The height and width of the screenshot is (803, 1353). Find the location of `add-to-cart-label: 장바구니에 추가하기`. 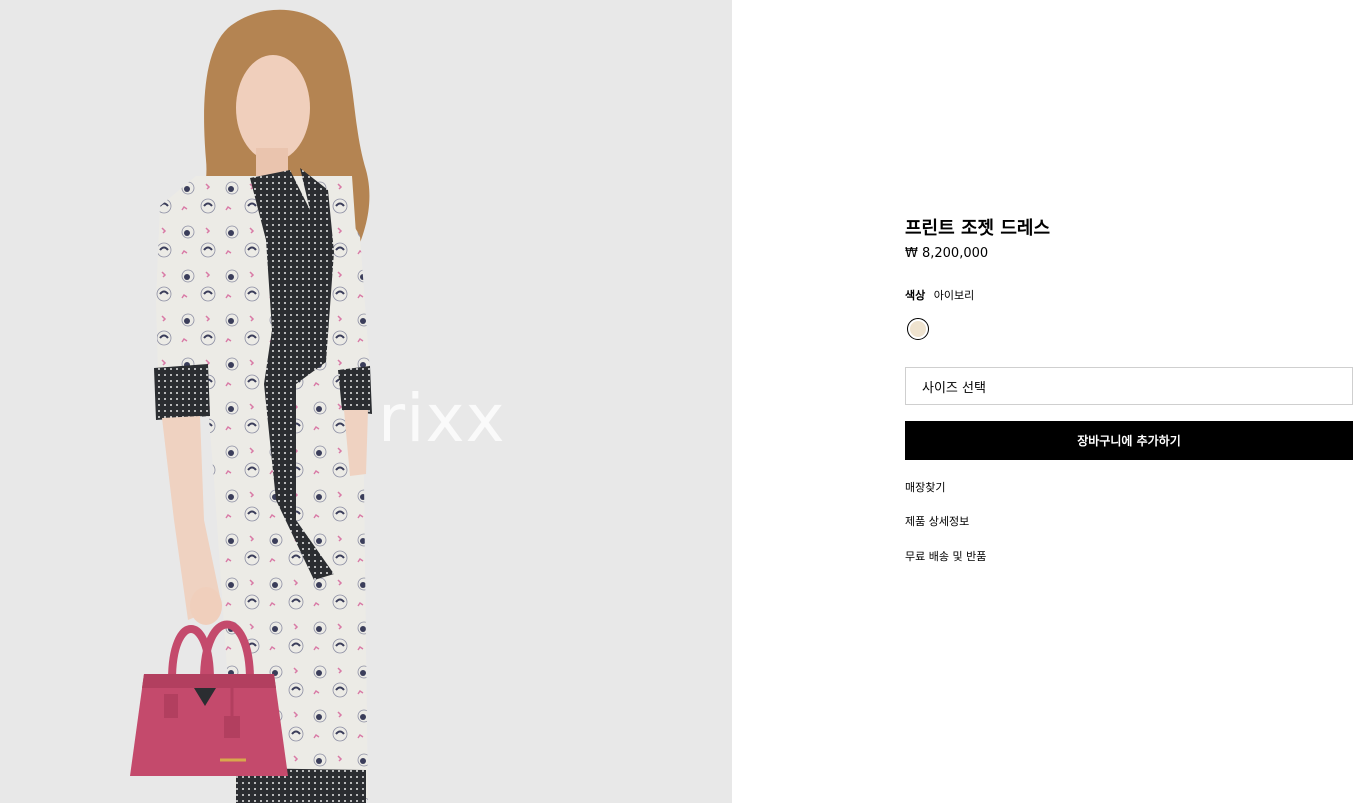

add-to-cart-label: 장바구니에 추가하기 is located at coordinates (1129, 441).